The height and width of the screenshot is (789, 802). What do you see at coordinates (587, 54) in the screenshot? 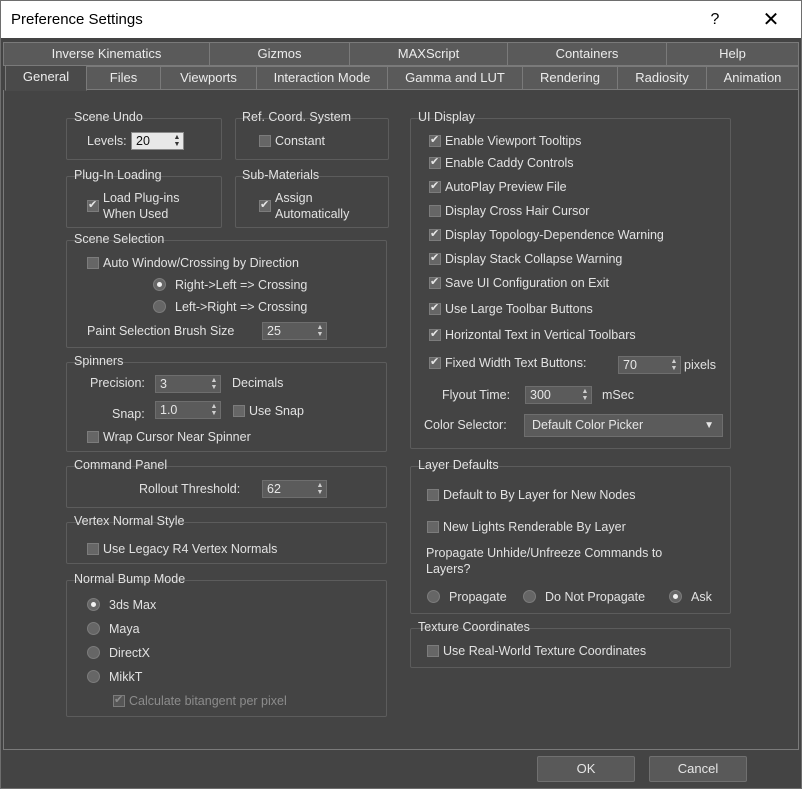
I see `tab-containers: Containers` at bounding box center [587, 54].